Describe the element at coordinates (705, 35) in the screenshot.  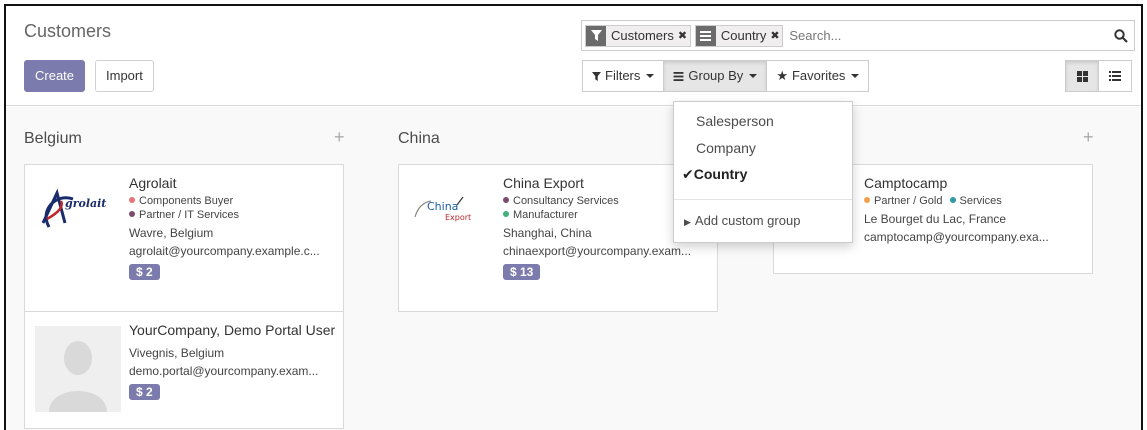
I see `groupby-icon` at that location.